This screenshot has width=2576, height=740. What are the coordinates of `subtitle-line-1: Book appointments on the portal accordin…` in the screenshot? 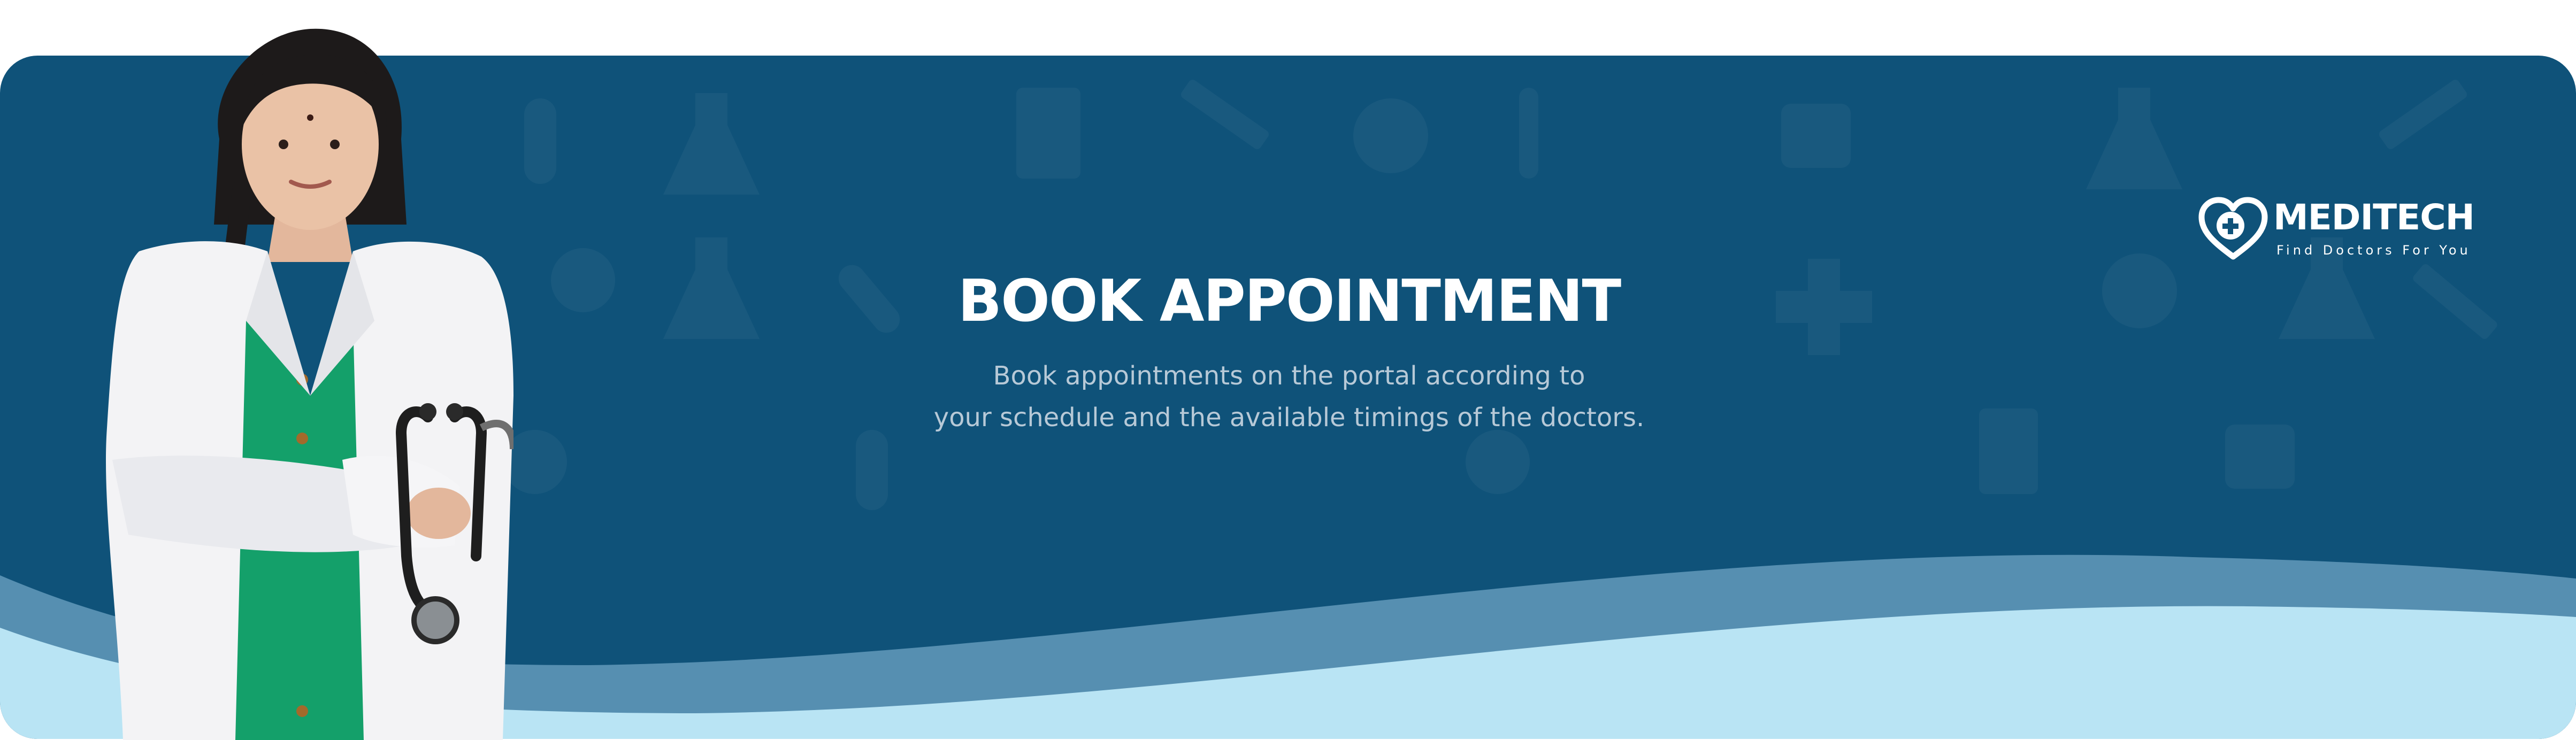 It's located at (1289, 376).